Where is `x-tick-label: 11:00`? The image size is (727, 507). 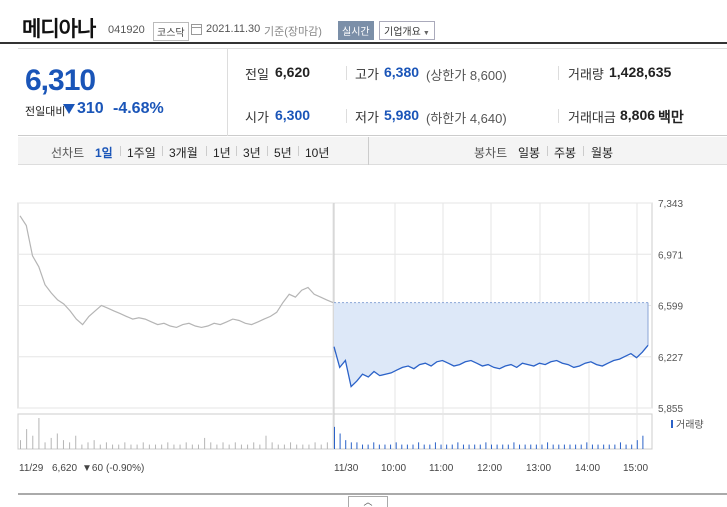
x-tick-label: 11:00 is located at coordinates (441, 468).